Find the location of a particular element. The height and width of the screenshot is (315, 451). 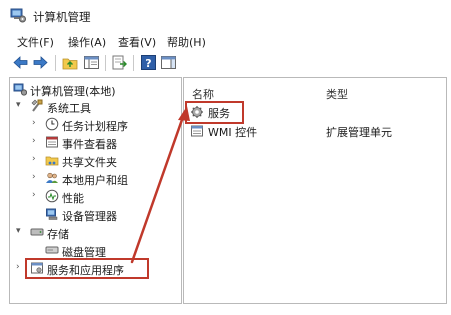

users-icon is located at coordinates (52, 177).